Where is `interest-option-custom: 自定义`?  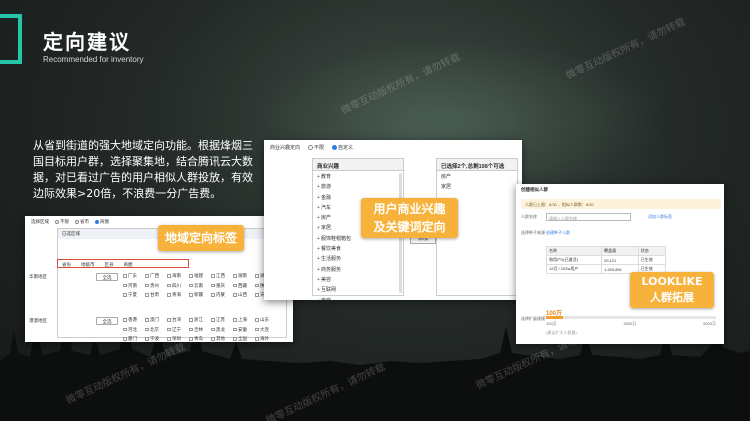
interest-option-custom: 自定义 is located at coordinates (342, 147).